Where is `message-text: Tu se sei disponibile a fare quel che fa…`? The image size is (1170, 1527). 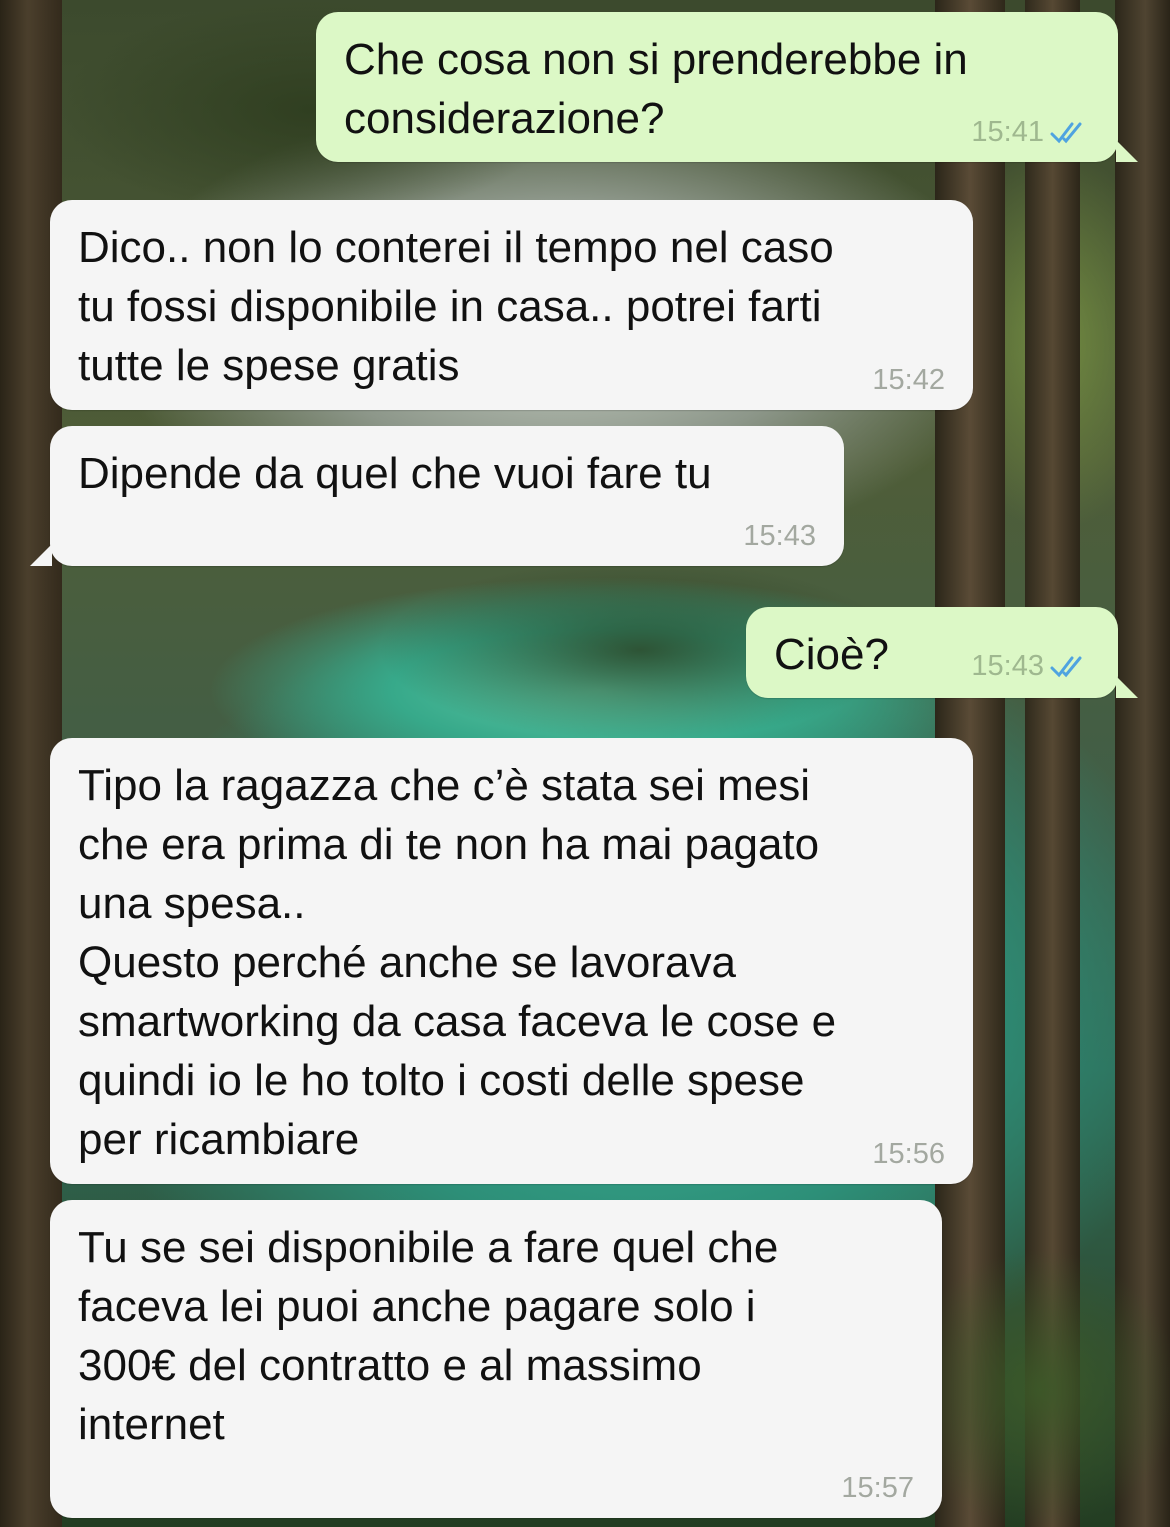 message-text: Tu se sei disponibile a fare quel che fa… is located at coordinates (428, 1336).